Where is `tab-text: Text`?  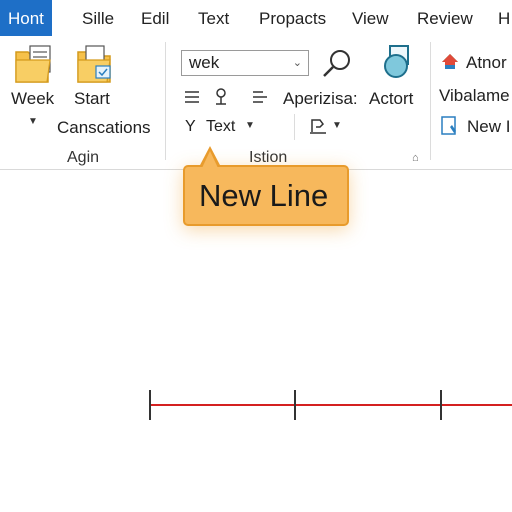
tab-text: Text is located at coordinates (213, 18).